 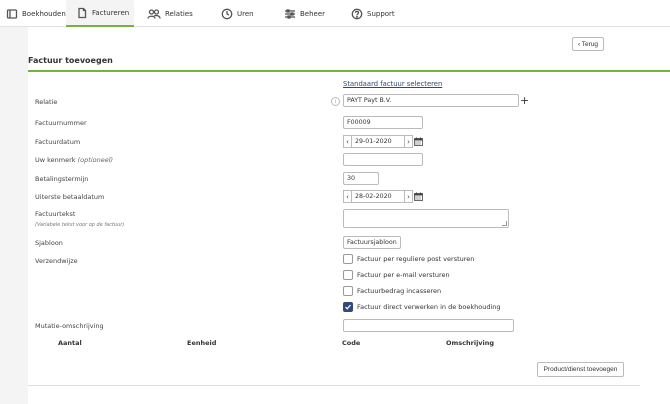 I want to click on users-icon, so click(x=154, y=13).